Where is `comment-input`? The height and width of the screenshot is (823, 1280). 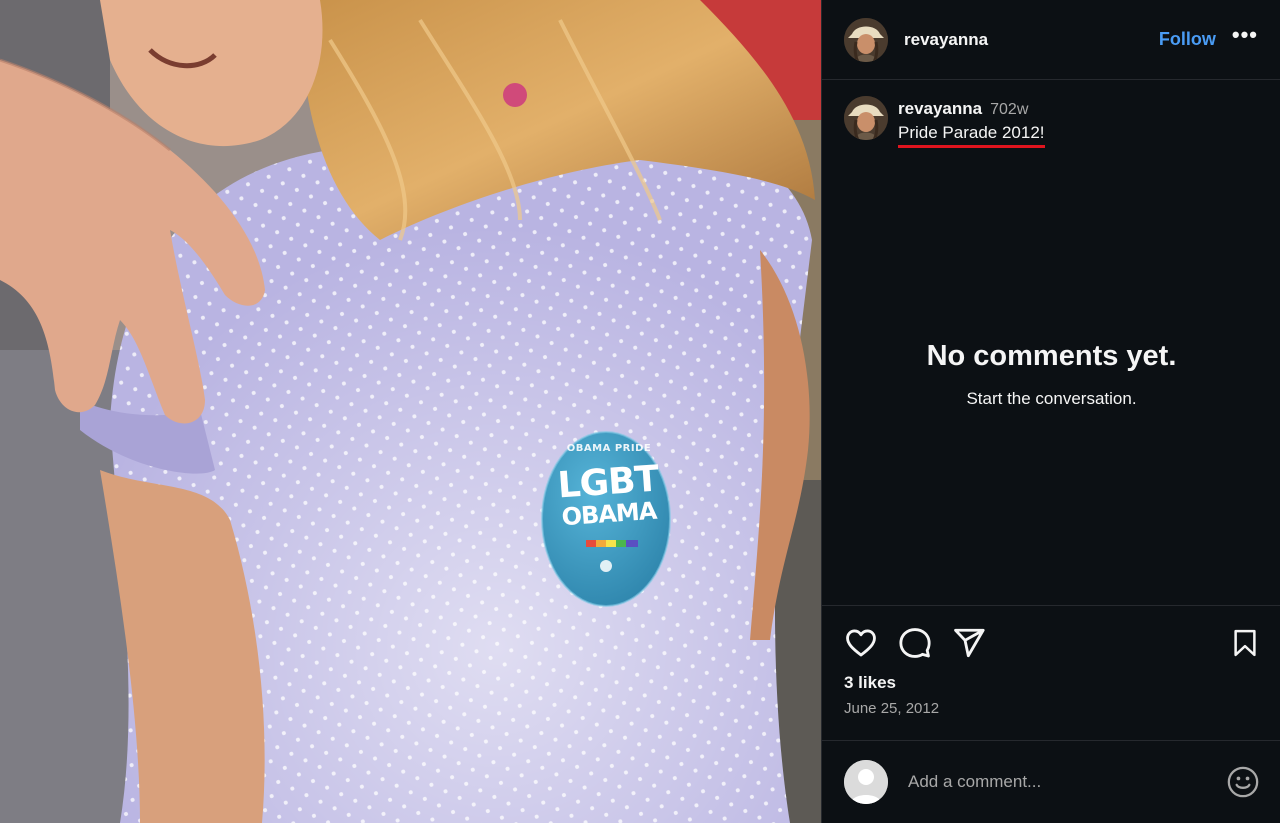 comment-input is located at coordinates (1066, 782).